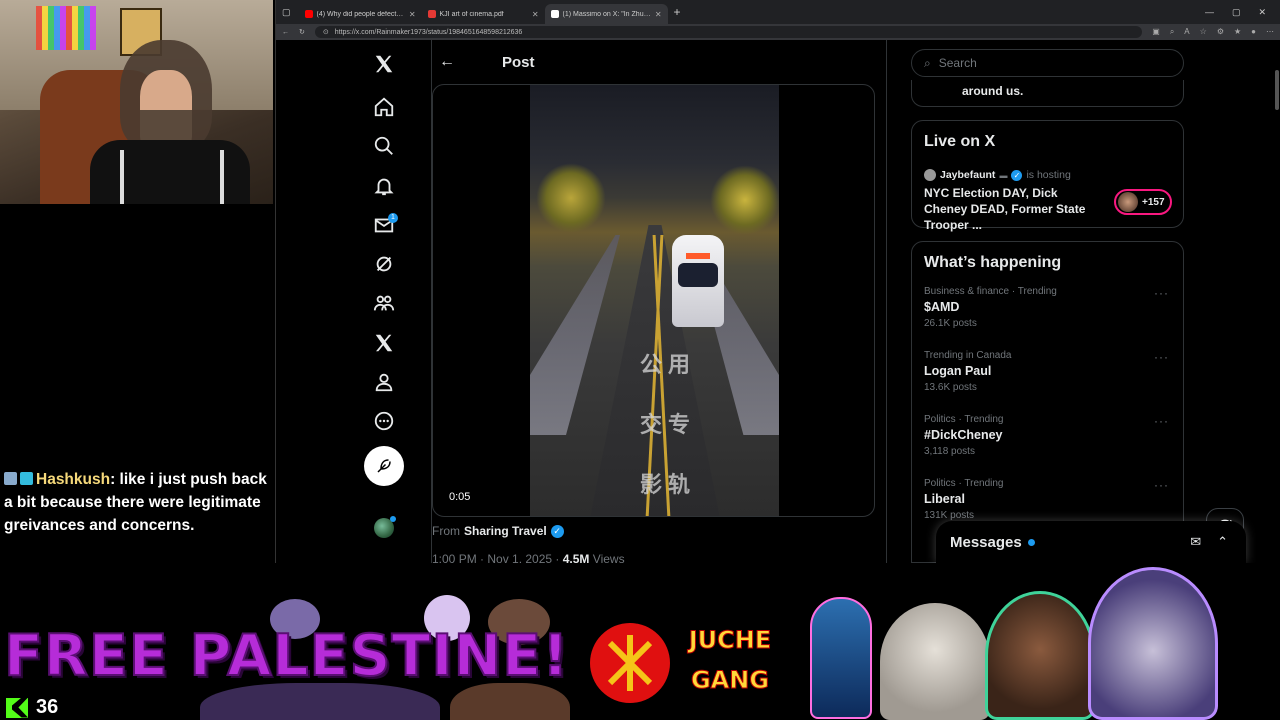 This screenshot has height=720, width=1280. I want to click on browser-tab-active: (1) Massimo on X: "In Zhuzhou, C... ✕, so click(606, 14).